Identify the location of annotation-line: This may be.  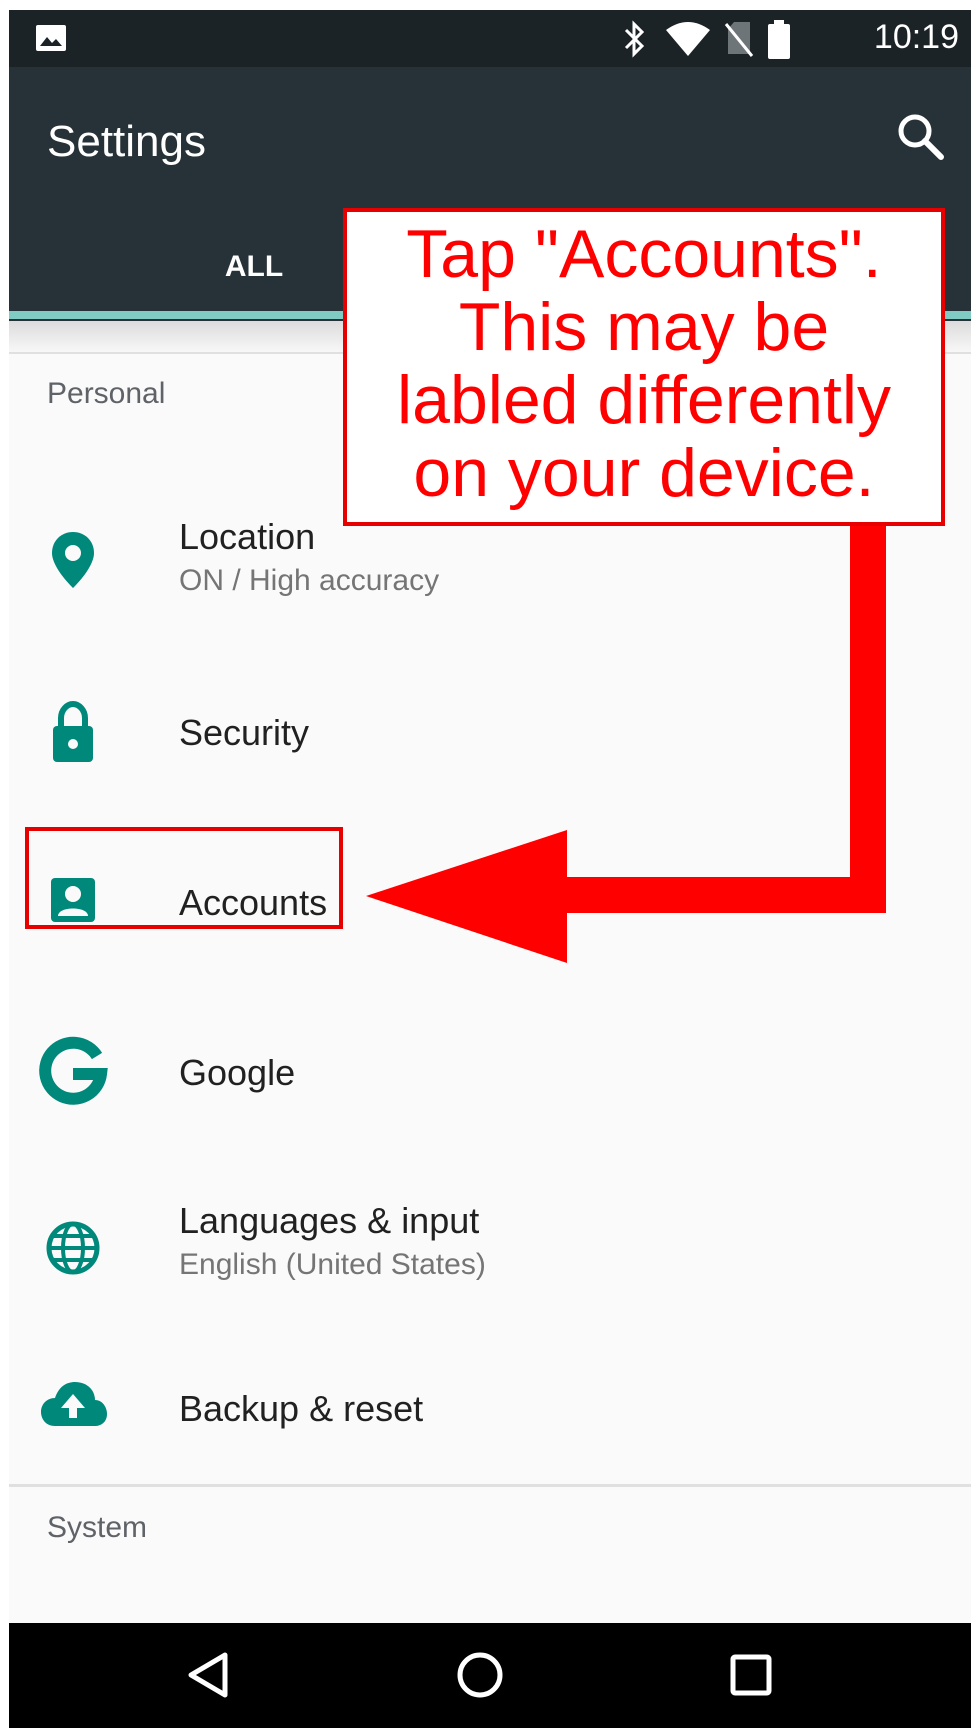
(644, 327).